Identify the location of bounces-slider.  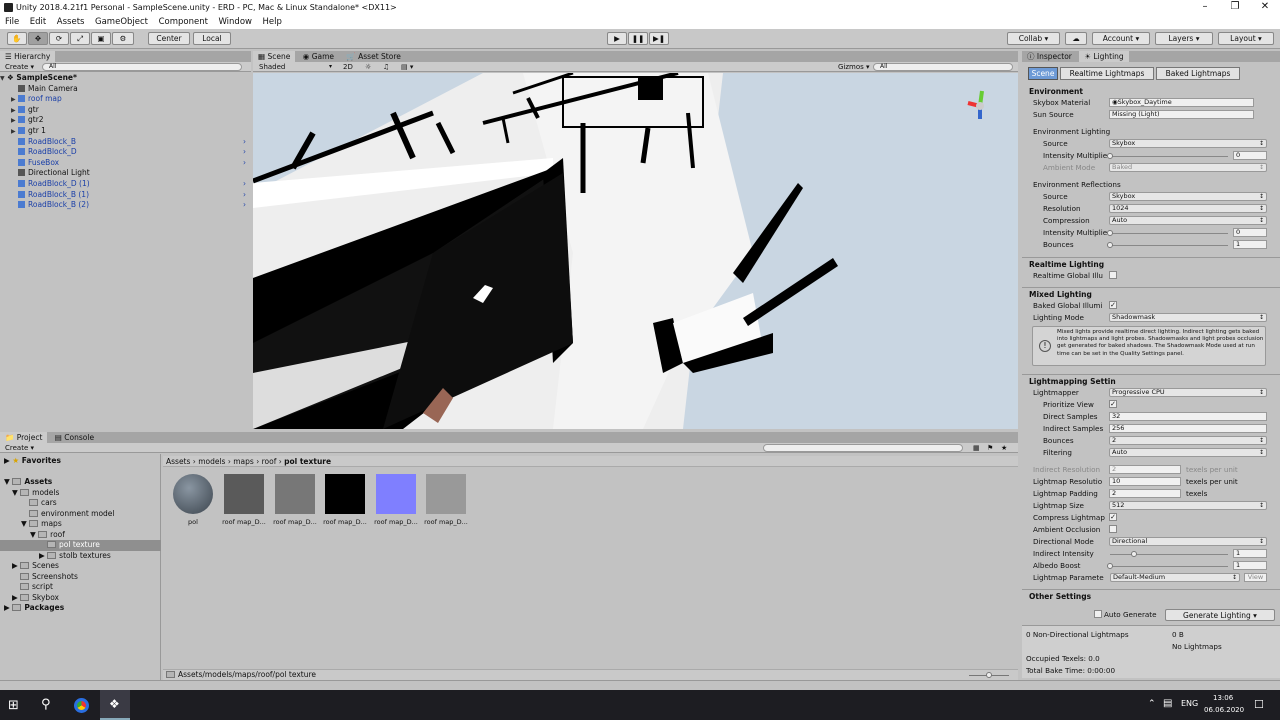
(1169, 245).